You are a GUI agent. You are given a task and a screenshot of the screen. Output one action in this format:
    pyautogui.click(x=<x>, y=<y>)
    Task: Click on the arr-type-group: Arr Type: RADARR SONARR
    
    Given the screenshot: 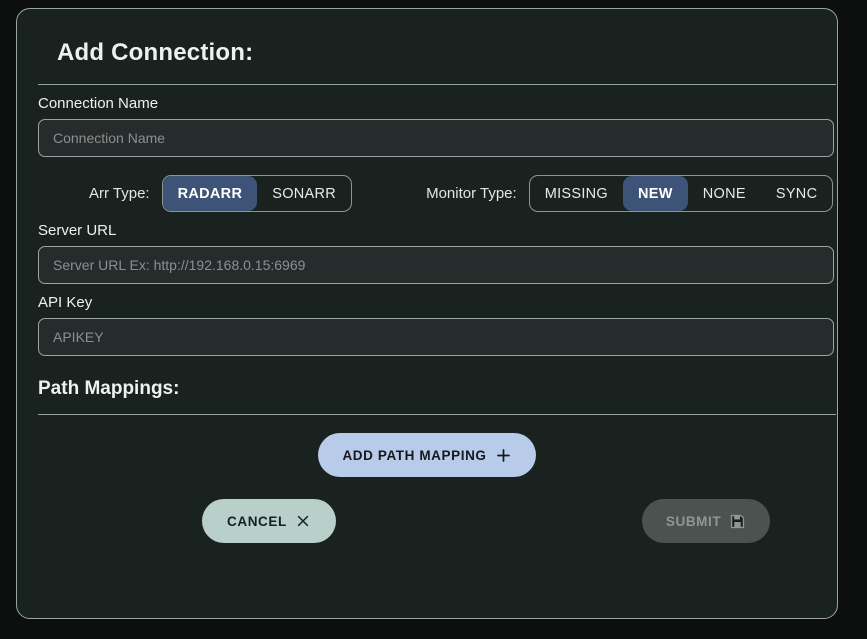 What is the action you would take?
    pyautogui.click(x=221, y=193)
    